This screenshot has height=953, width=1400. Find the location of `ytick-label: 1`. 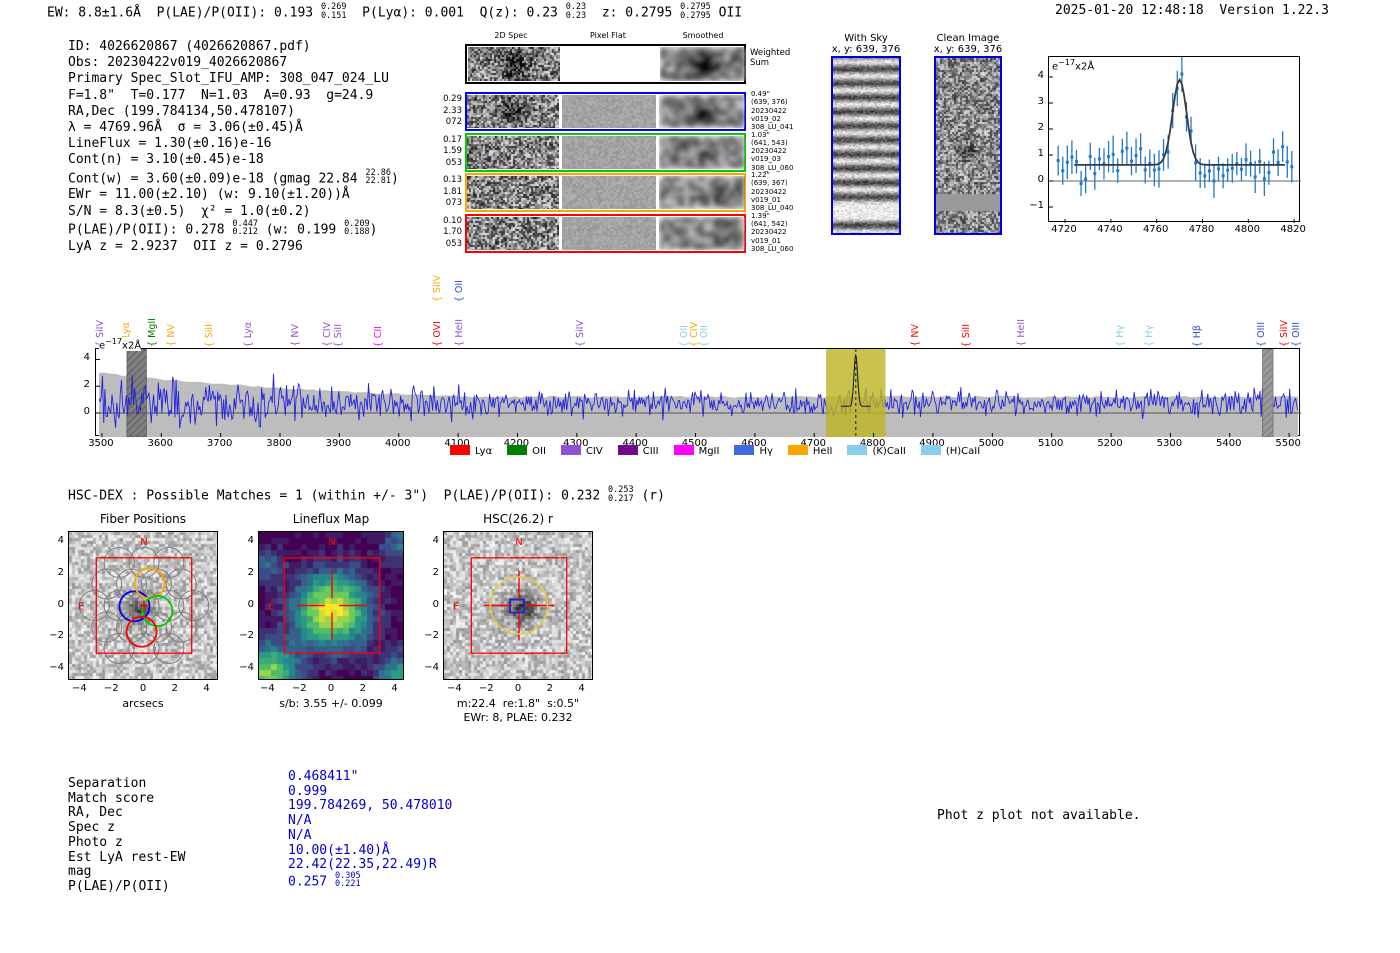

ytick-label: 1 is located at coordinates (1040, 153).